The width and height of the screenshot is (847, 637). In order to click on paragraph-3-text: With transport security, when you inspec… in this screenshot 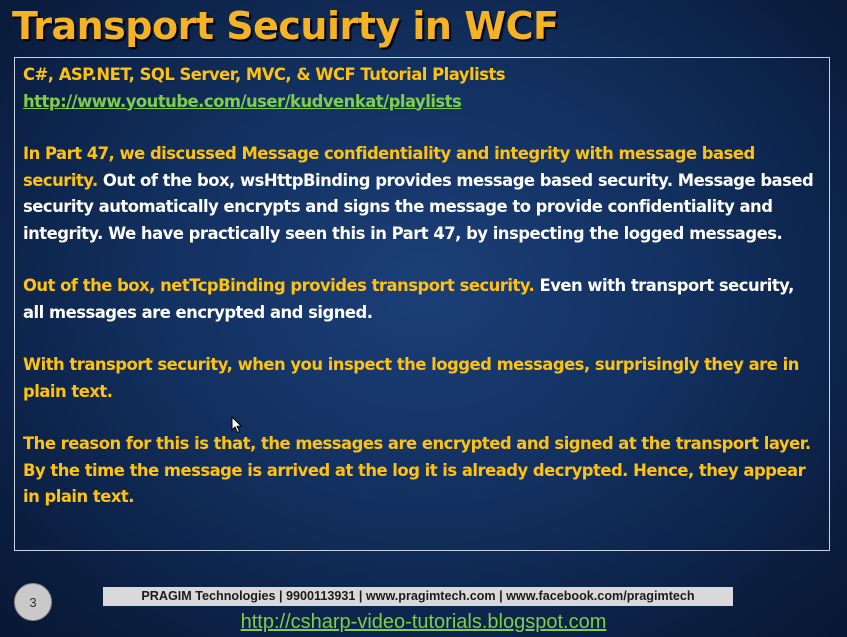, I will do `click(411, 378)`.